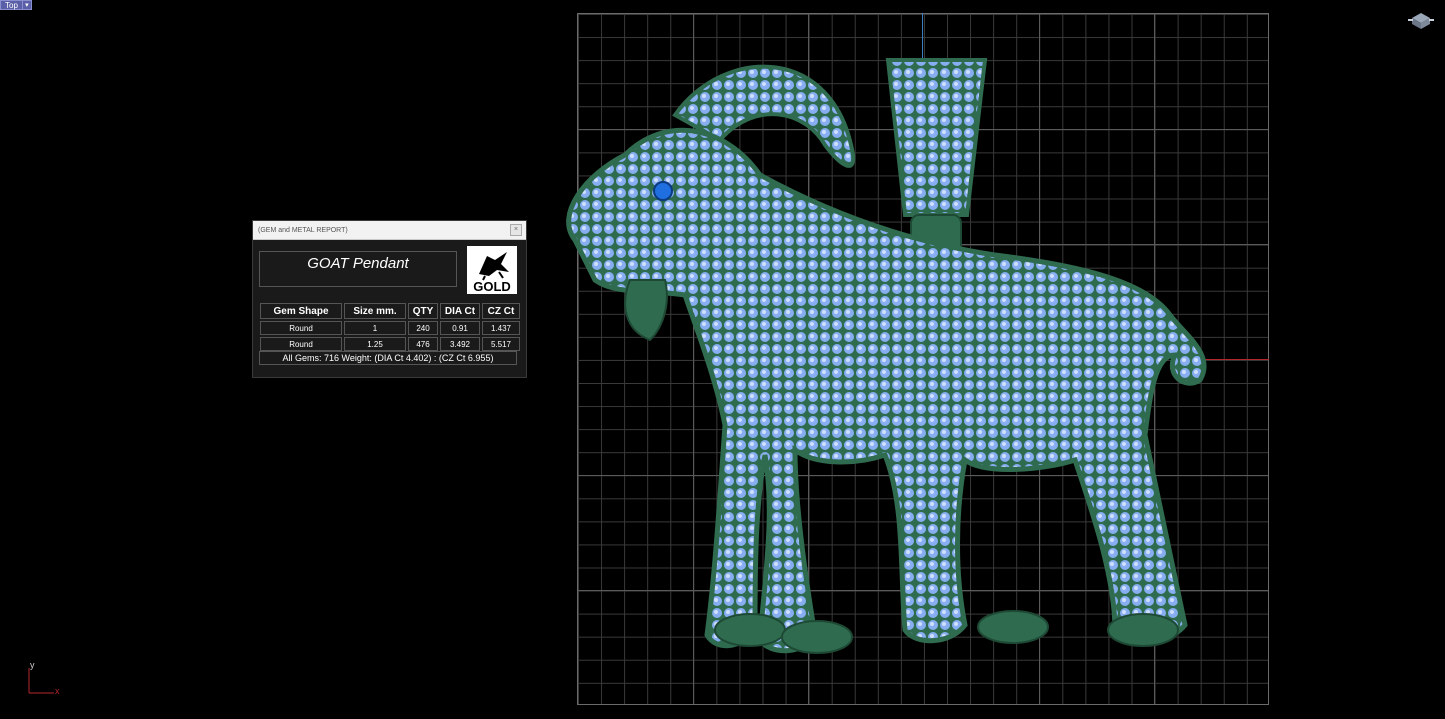 The image size is (1445, 719). Describe the element at coordinates (492, 286) in the screenshot. I see `svg-text: GOLD` at that location.